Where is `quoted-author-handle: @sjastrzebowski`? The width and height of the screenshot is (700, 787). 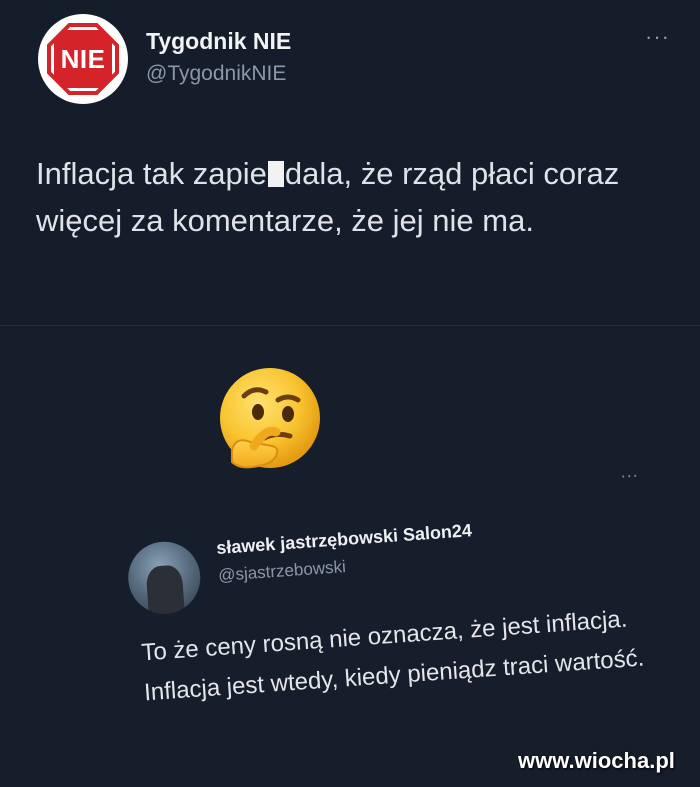
quoted-author-handle: @sjastrzebowski is located at coordinates (282, 571).